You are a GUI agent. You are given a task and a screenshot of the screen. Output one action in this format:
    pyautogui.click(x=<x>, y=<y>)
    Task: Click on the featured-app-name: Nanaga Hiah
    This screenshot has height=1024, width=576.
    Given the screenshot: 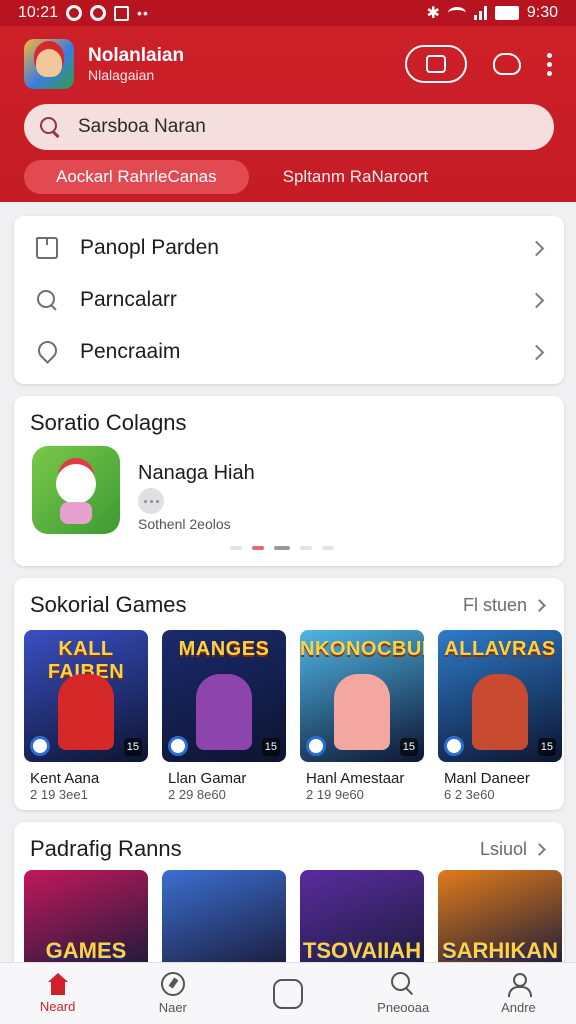 What is the action you would take?
    pyautogui.click(x=196, y=473)
    